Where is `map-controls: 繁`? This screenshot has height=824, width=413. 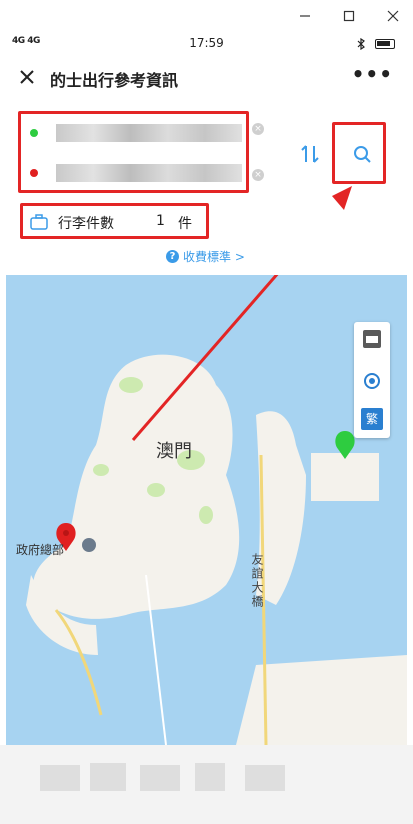
map-controls: 繁 is located at coordinates (372, 380).